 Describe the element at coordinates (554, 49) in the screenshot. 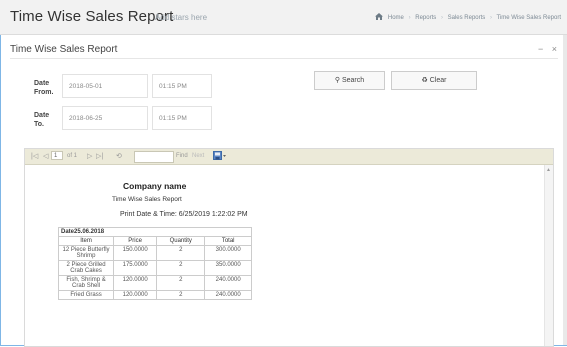

I see `close-icon: ×` at that location.